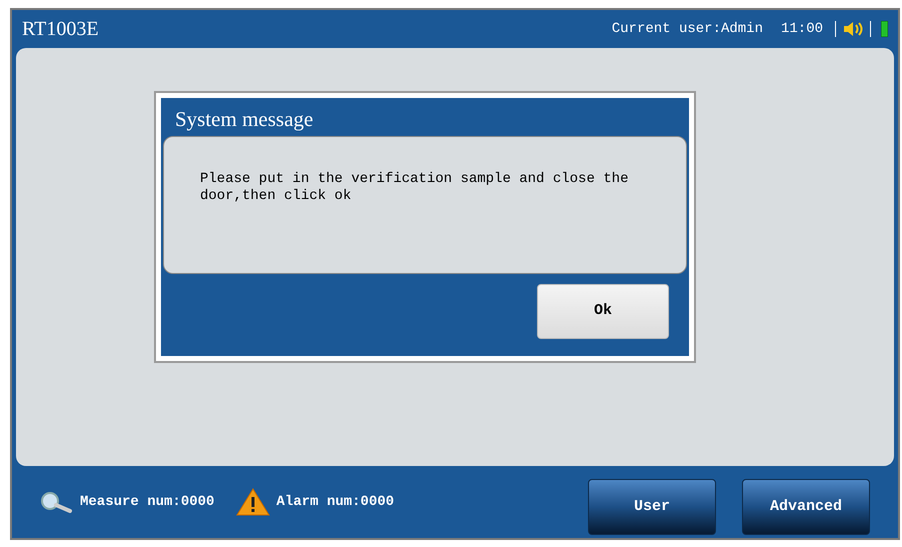 This screenshot has width=902, height=547. I want to click on clock-time: 11:00, so click(801, 29).